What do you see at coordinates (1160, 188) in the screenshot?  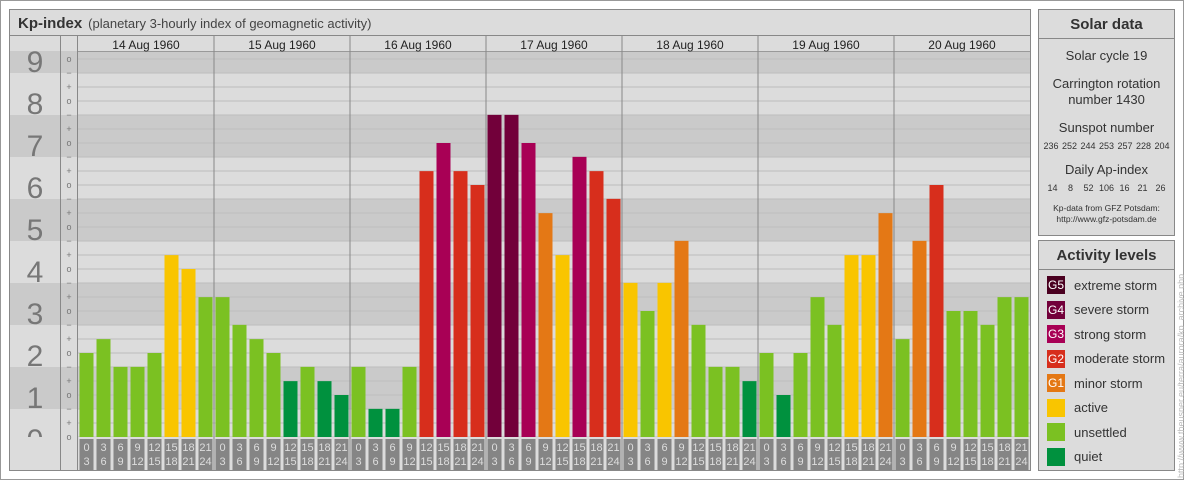 I see `ap-value: 26` at bounding box center [1160, 188].